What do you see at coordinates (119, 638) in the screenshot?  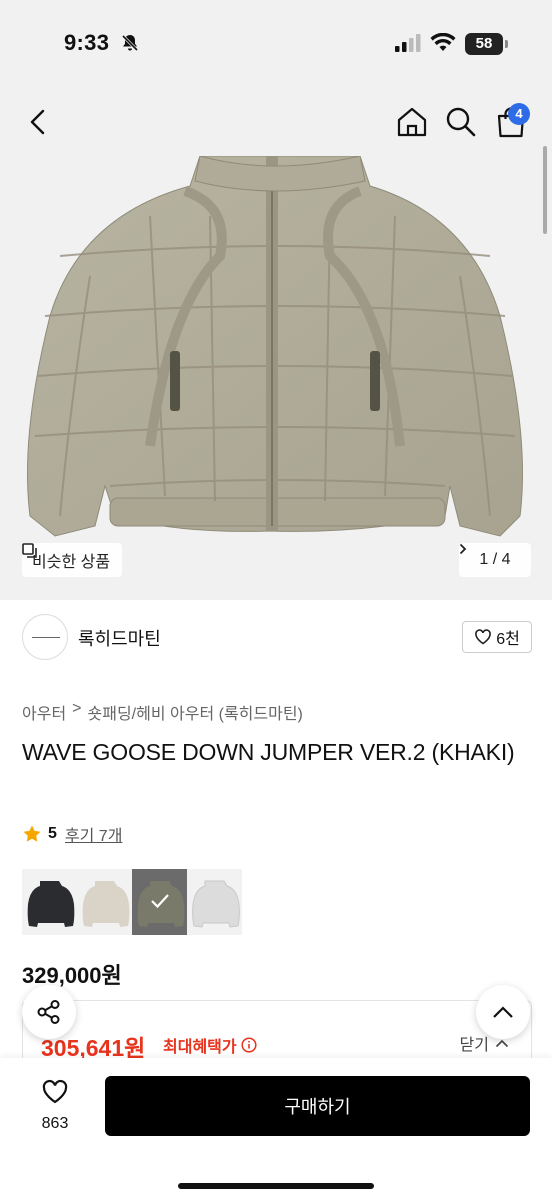 I see `brand-name: 록히드마틴` at bounding box center [119, 638].